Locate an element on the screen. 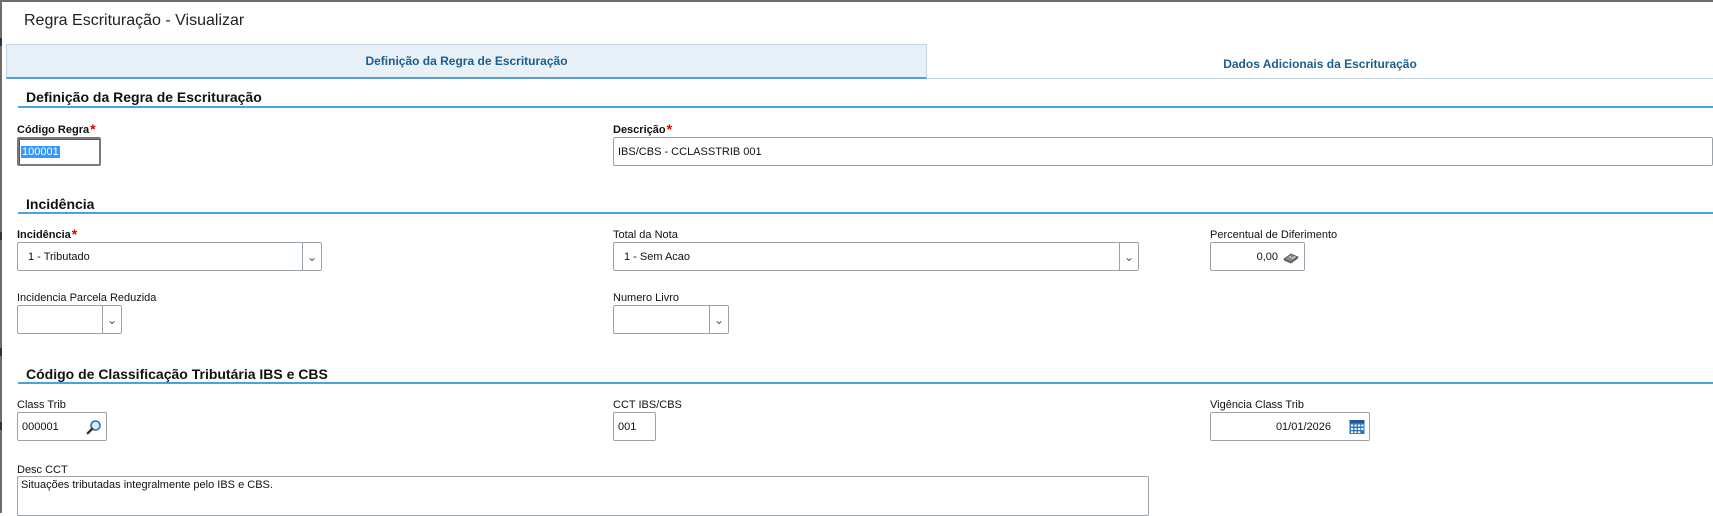  incidencia-select: 1 - Tributado ⌄ is located at coordinates (169, 256).